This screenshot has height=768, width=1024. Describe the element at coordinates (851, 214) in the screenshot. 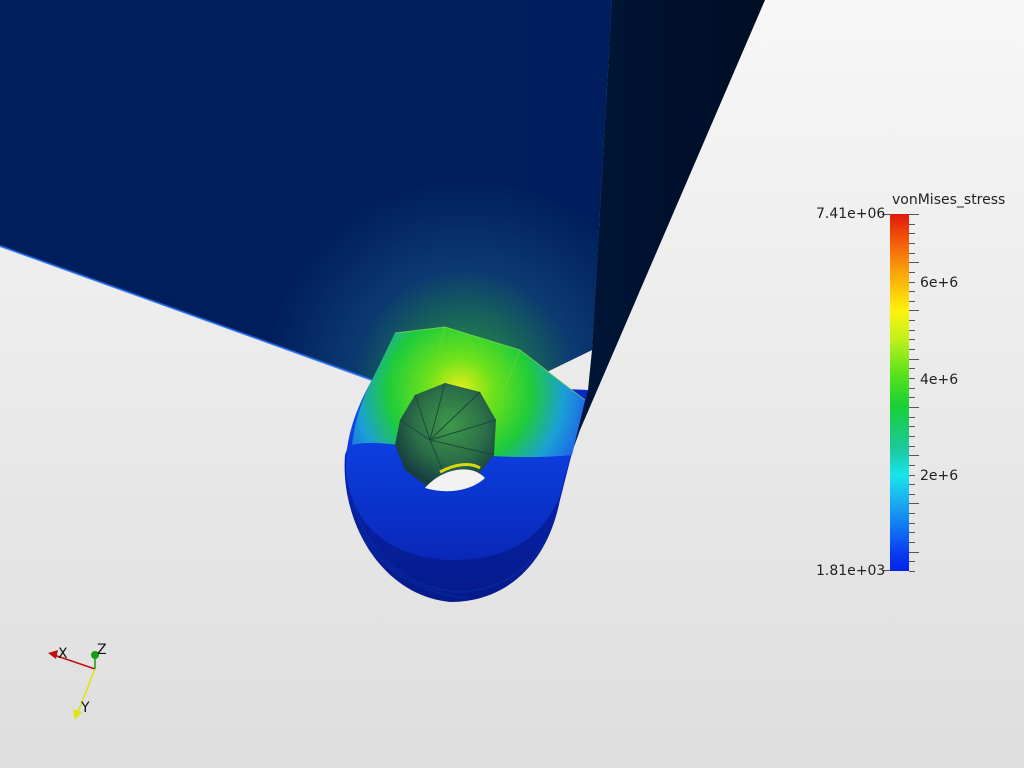

I see `scalar-bar-max-label: 7.41e+06` at that location.